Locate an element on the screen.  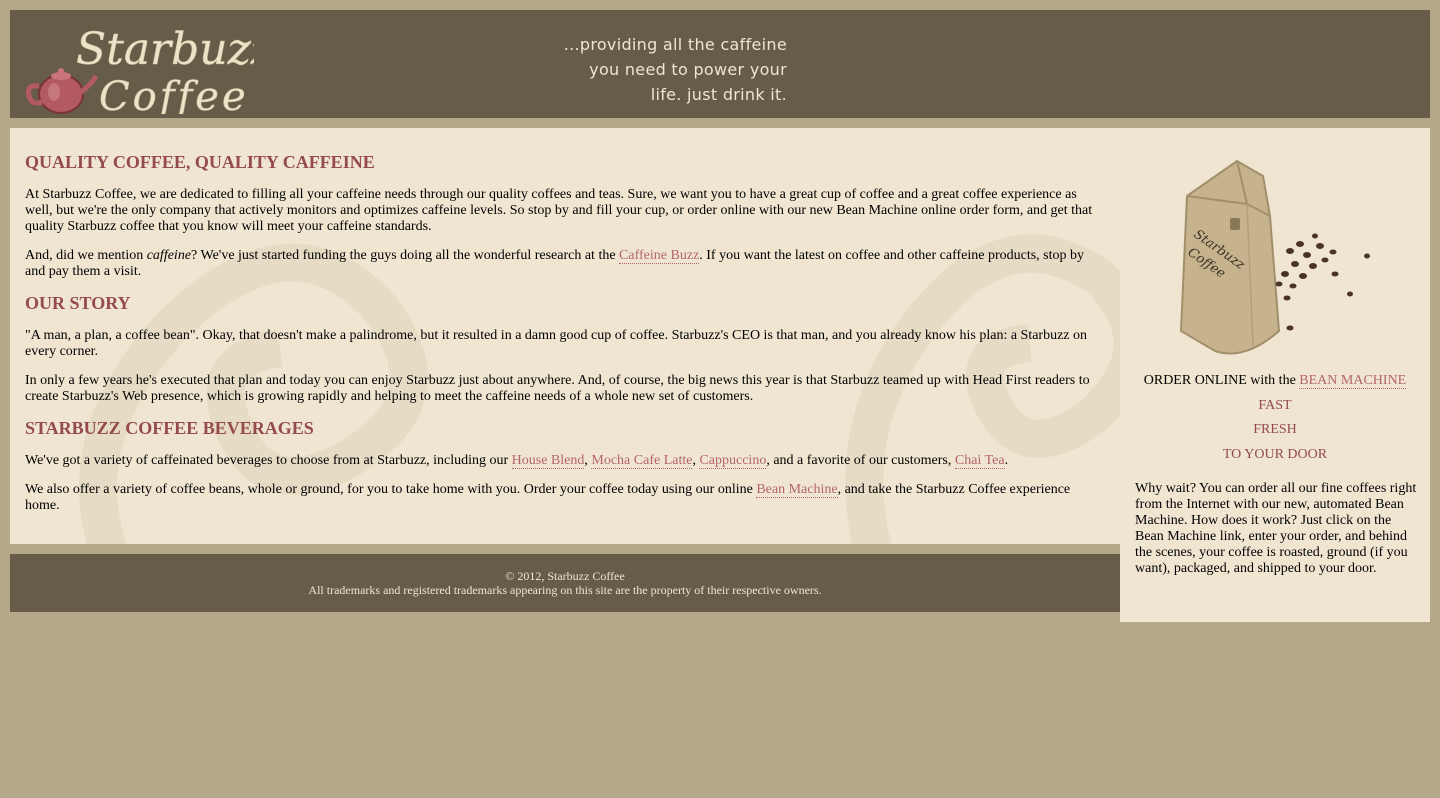
pitch-to-your-door: TO YOUR DOOR is located at coordinates (1275, 454).